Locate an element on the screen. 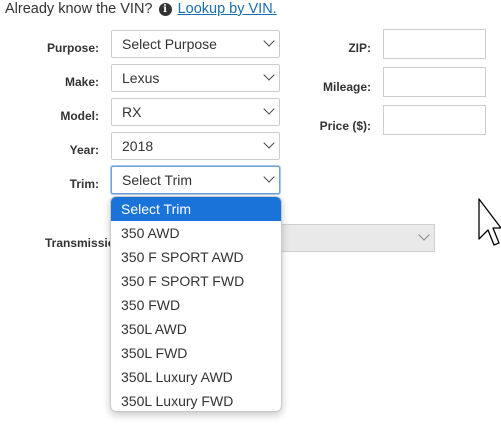 This screenshot has width=501, height=444. price-label: Price ($): is located at coordinates (345, 126).